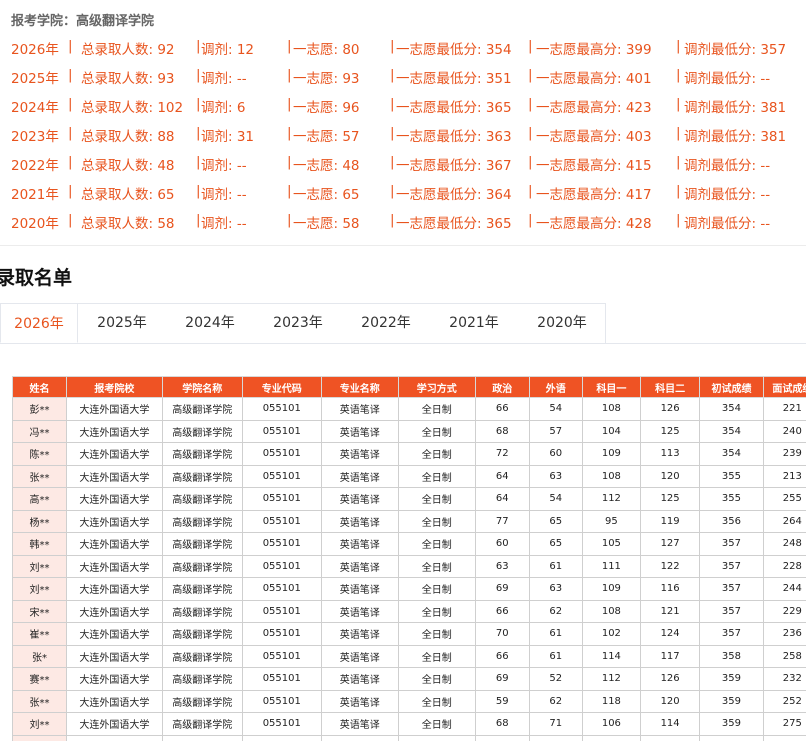 This screenshot has width=806, height=741. What do you see at coordinates (611, 521) in the screenshot?
I see `table-cell: 95` at bounding box center [611, 521].